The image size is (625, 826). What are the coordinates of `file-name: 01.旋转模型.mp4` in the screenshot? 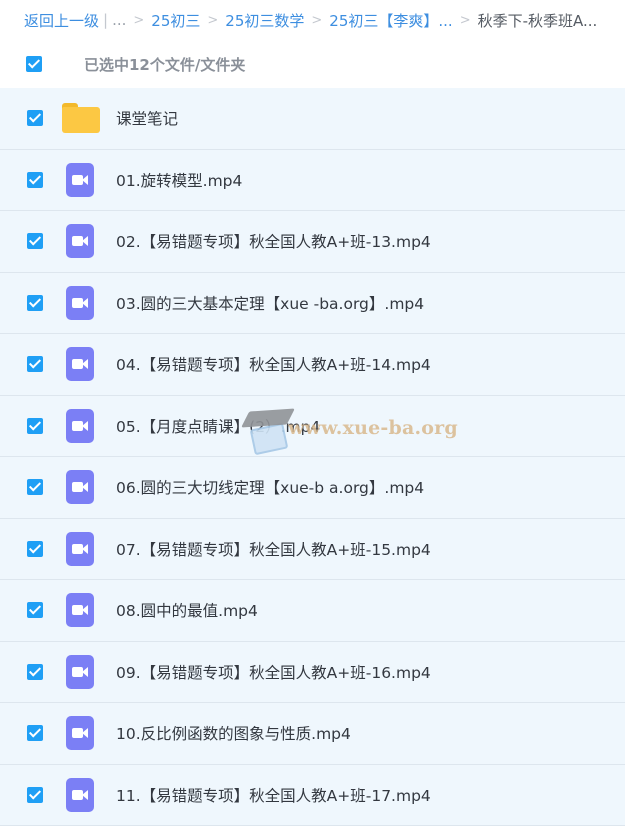 It's located at (179, 180).